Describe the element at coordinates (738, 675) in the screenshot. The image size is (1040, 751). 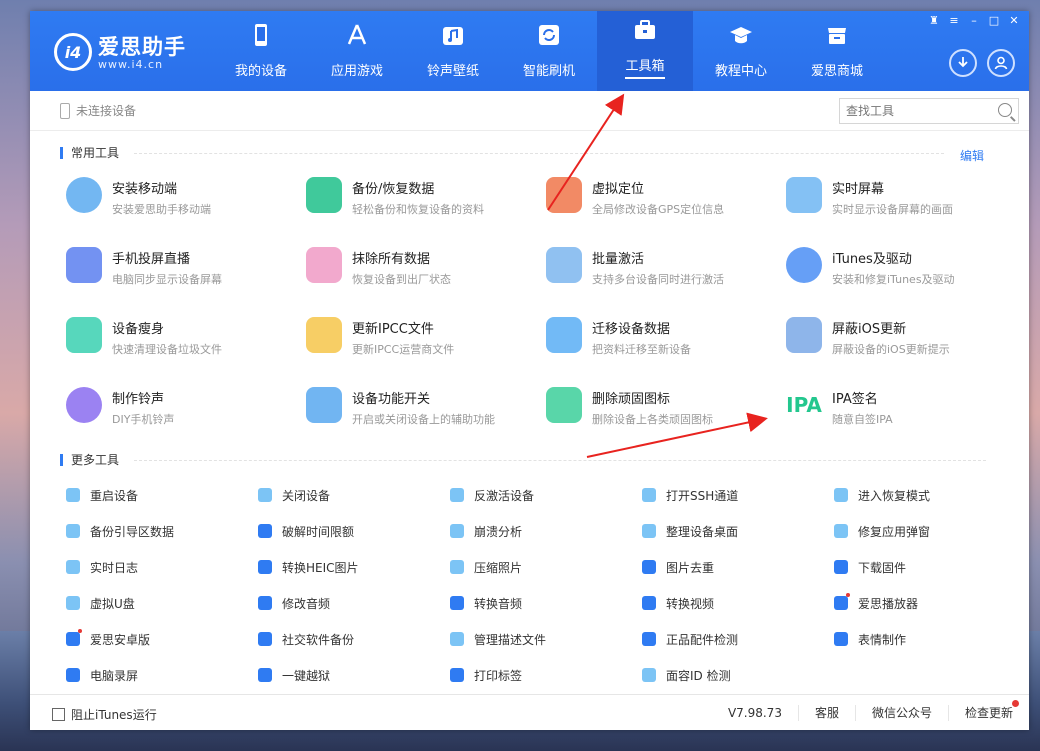
I see `more-tool-item: 面容ID 检测` at that location.